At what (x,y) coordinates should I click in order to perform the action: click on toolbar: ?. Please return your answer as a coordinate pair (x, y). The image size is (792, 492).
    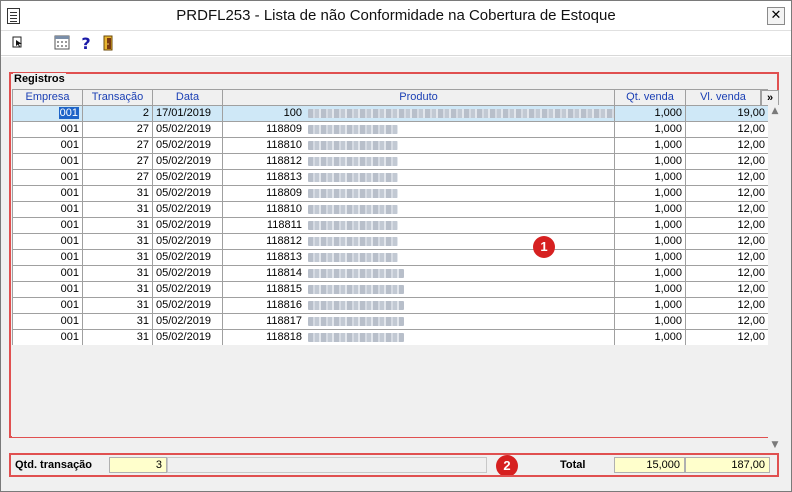
    Looking at the image, I should click on (396, 44).